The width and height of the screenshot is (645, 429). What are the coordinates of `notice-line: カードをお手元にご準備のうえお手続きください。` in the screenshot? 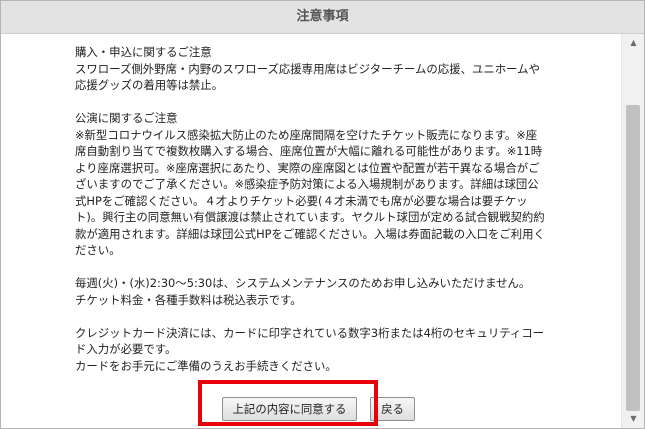 It's located at (206, 365).